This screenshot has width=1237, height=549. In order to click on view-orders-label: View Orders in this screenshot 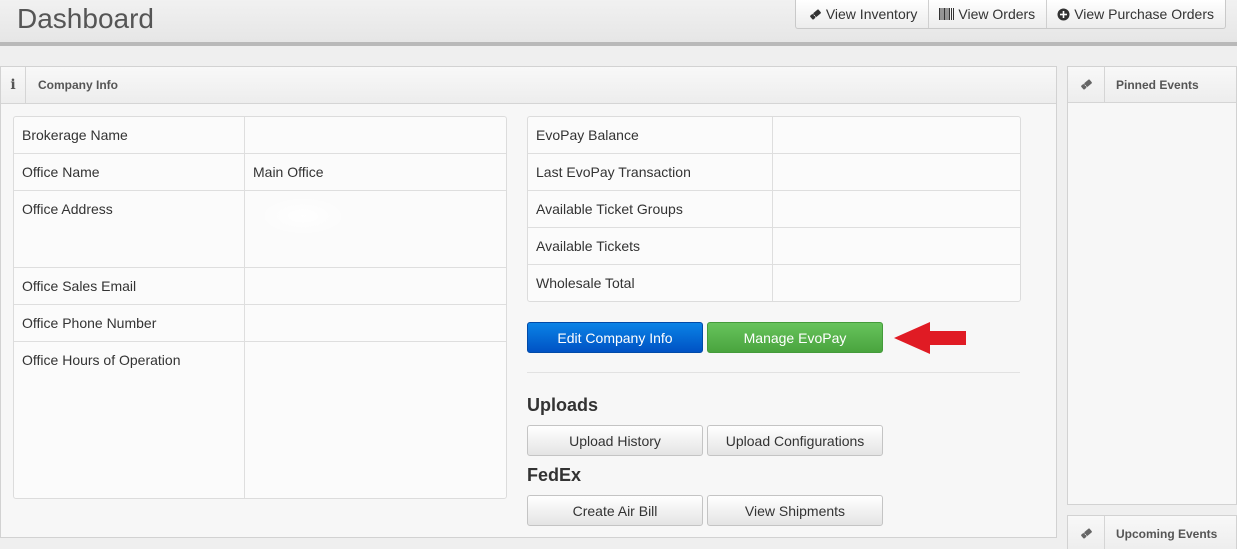, I will do `click(997, 14)`.